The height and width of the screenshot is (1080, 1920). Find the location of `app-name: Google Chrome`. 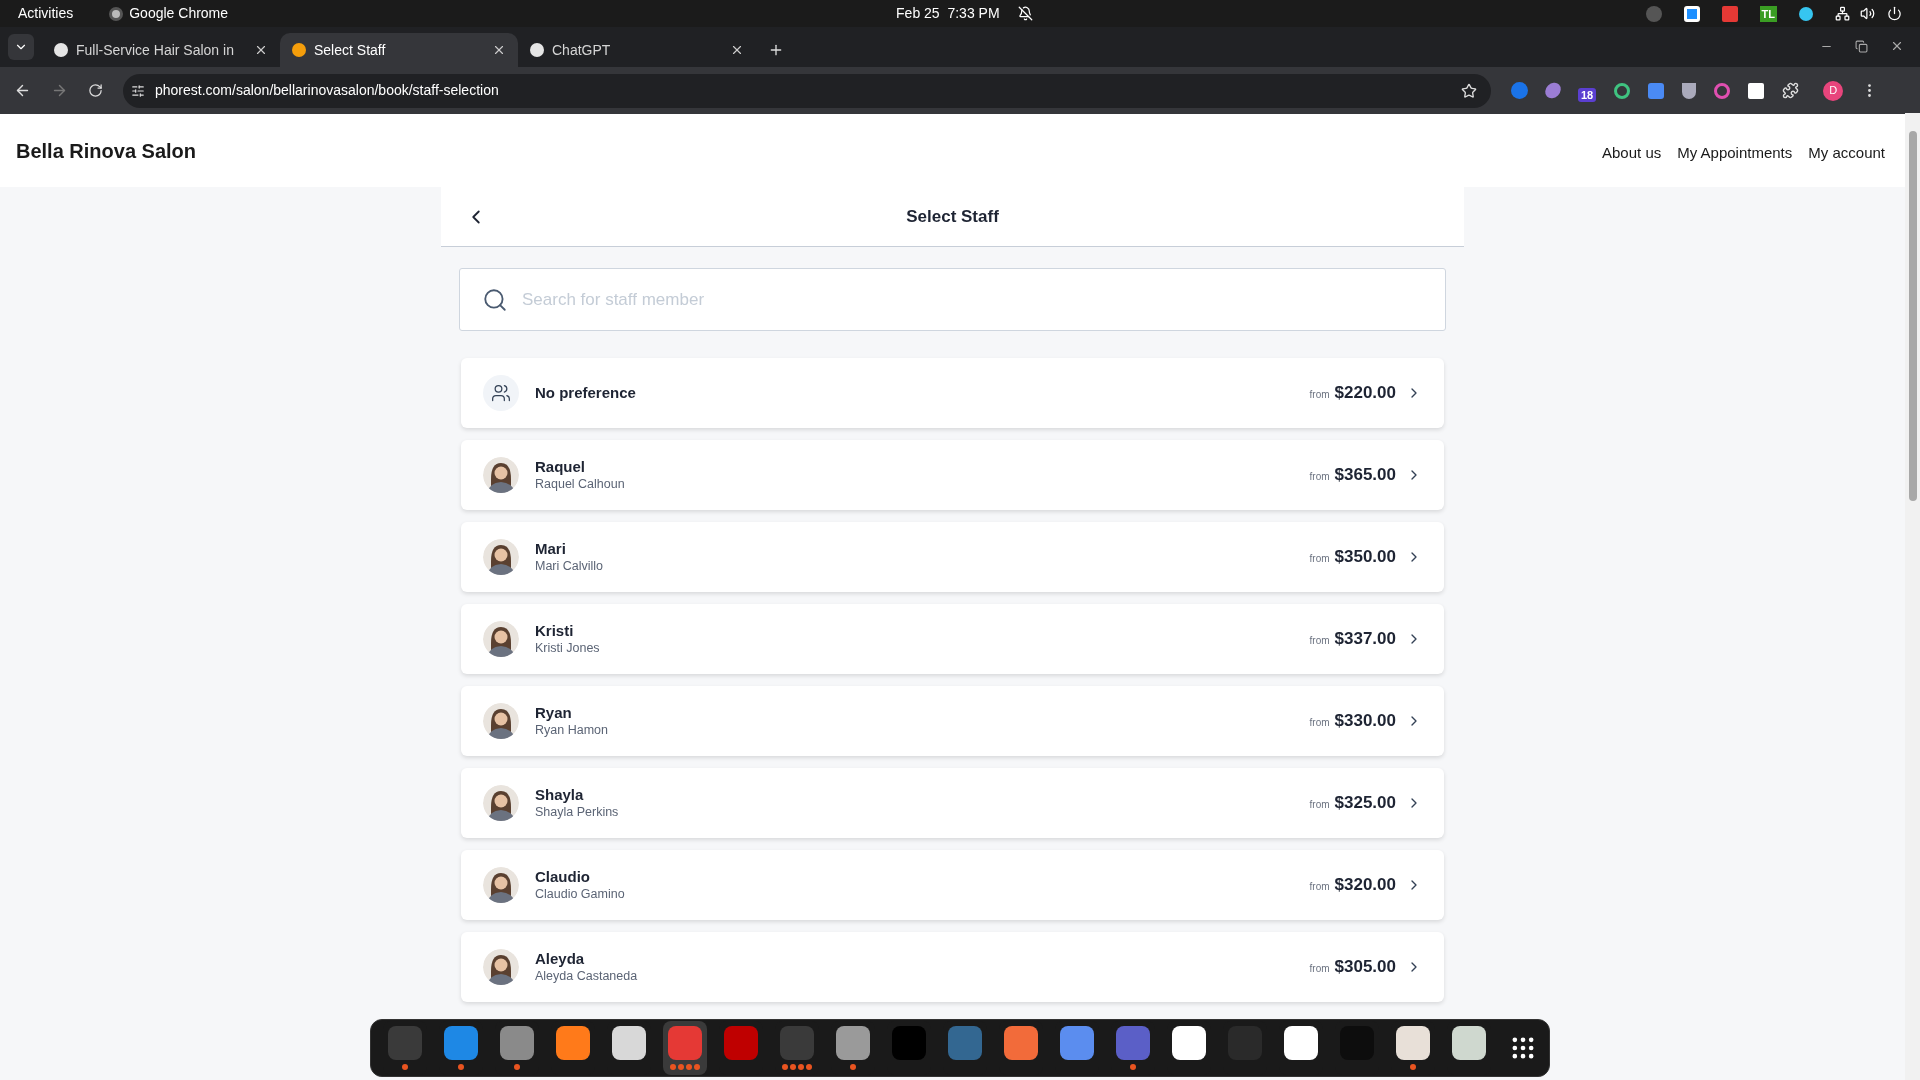

app-name: Google Chrome is located at coordinates (179, 13).